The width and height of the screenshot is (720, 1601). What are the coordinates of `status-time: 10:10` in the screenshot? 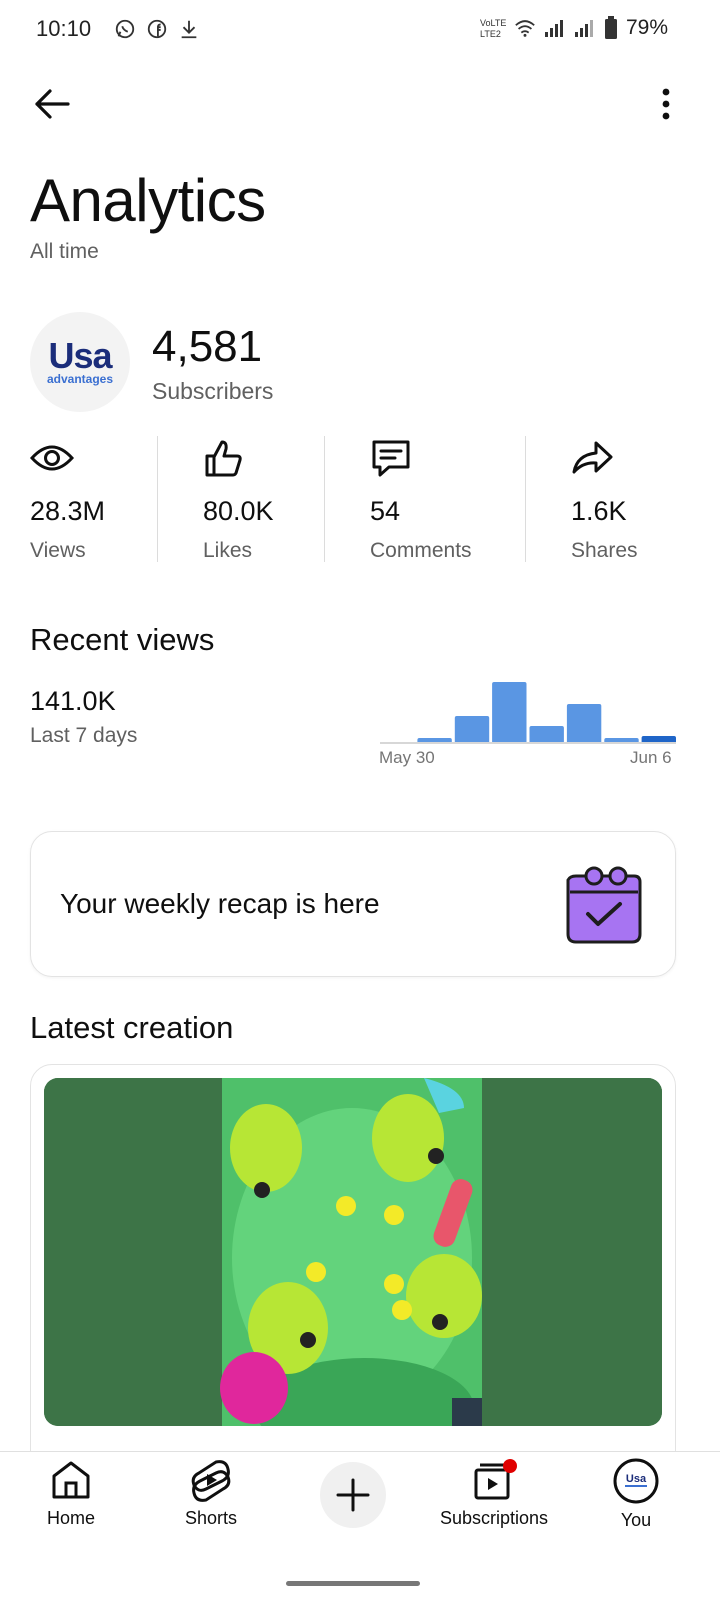 It's located at (64, 28).